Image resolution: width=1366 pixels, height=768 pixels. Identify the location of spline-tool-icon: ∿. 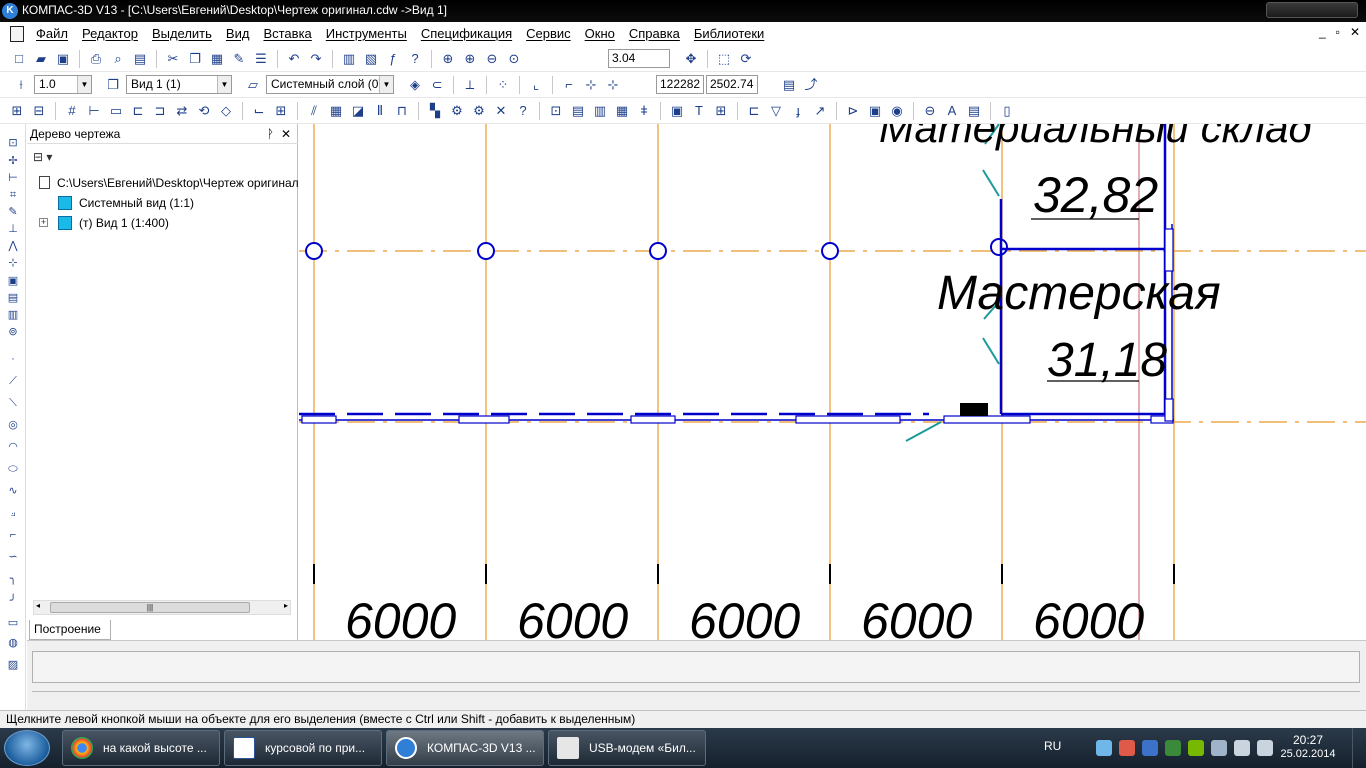
(13, 491).